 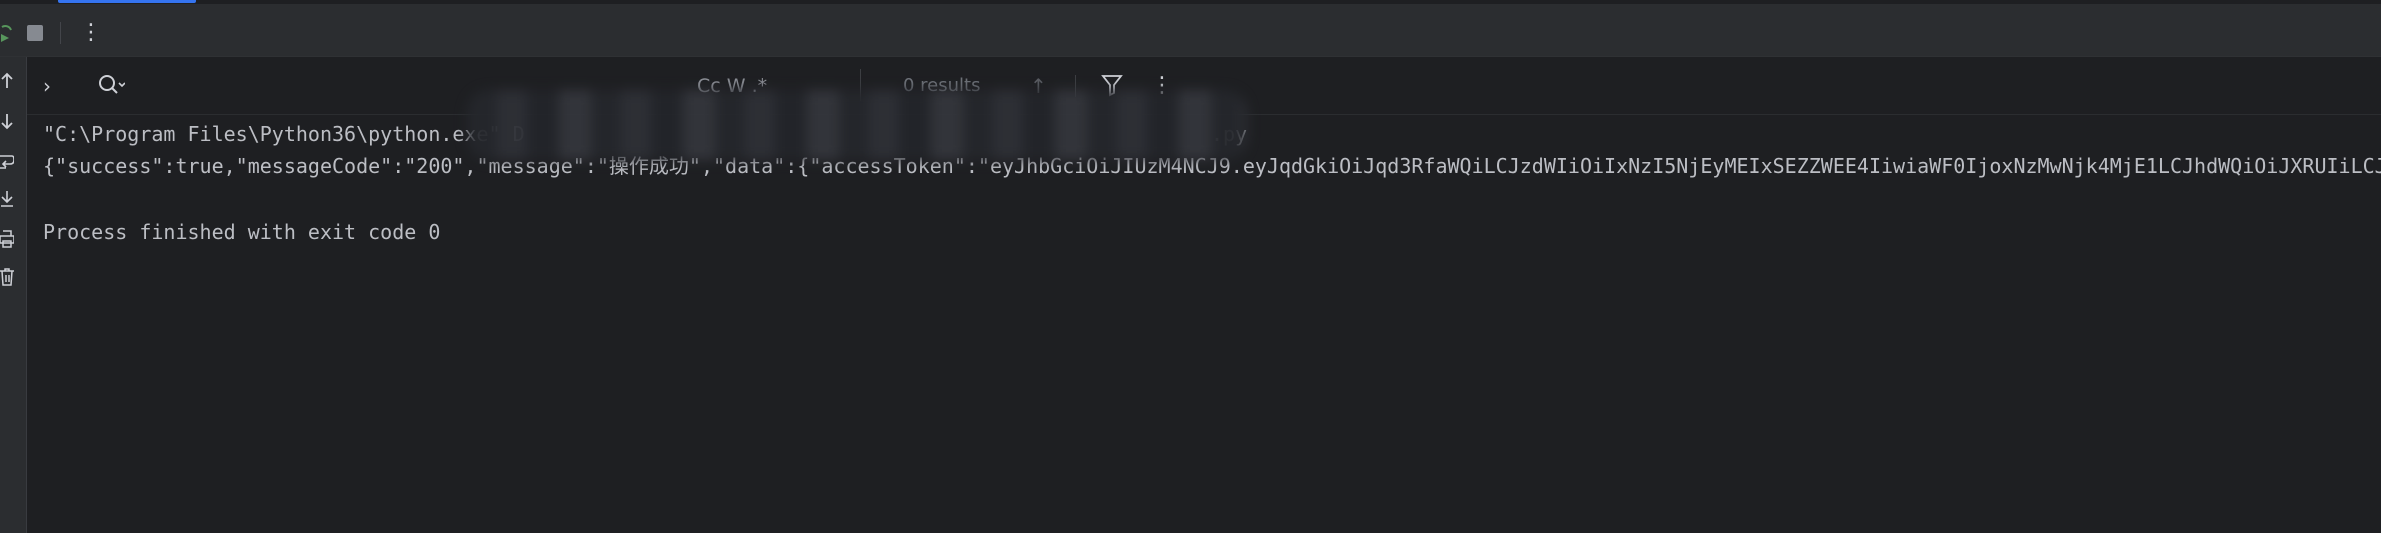 What do you see at coordinates (13, 295) in the screenshot?
I see `console-side-toolbar` at bounding box center [13, 295].